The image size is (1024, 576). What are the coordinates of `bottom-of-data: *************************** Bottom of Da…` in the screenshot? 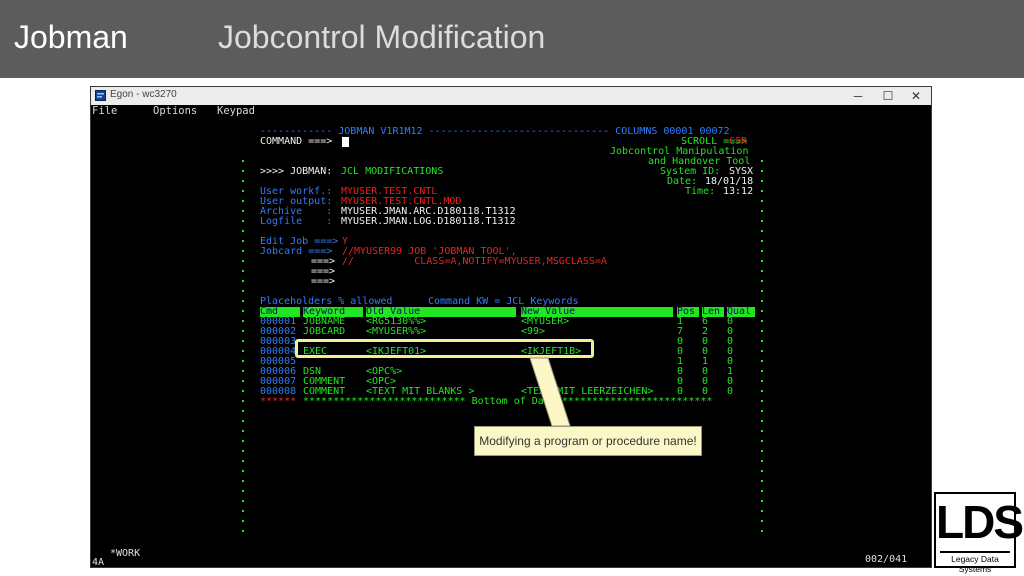 It's located at (508, 401).